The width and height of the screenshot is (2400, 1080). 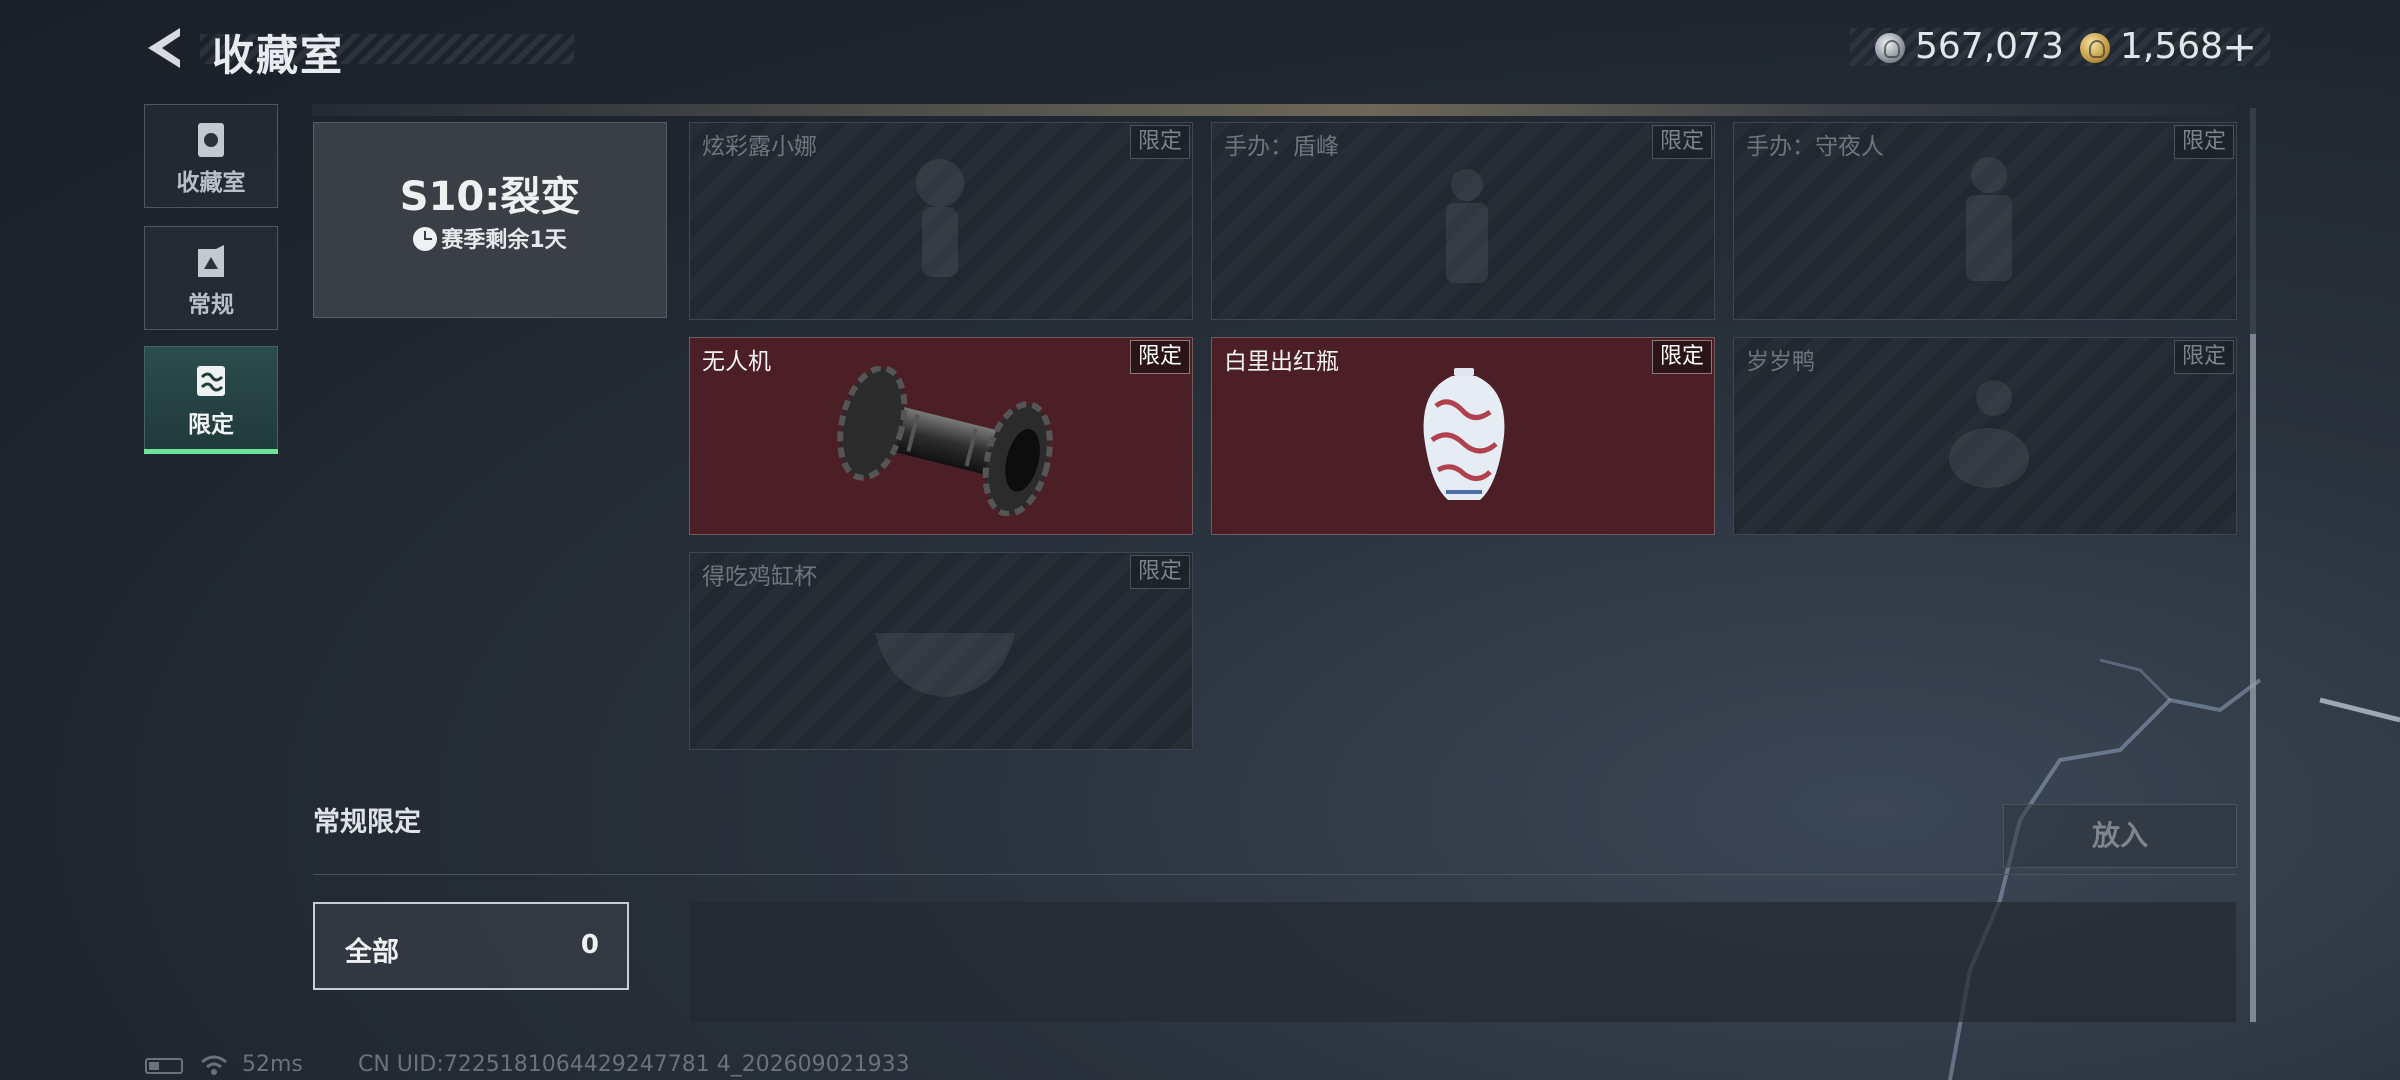 What do you see at coordinates (1890, 48) in the screenshot?
I see `silver-coin-icon` at bounding box center [1890, 48].